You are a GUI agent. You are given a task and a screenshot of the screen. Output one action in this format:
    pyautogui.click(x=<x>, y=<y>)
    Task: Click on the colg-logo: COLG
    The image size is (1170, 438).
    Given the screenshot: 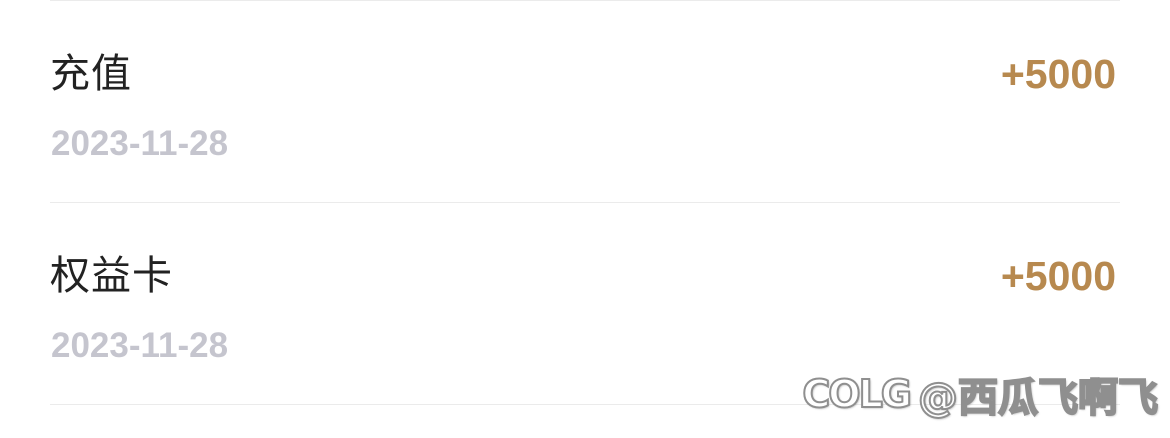 What is the action you would take?
    pyautogui.click(x=857, y=394)
    